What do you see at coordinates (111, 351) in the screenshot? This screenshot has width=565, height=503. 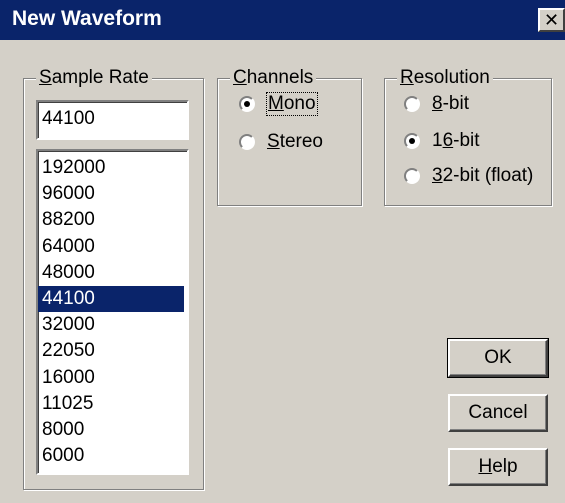 I see `list-item: 22050` at bounding box center [111, 351].